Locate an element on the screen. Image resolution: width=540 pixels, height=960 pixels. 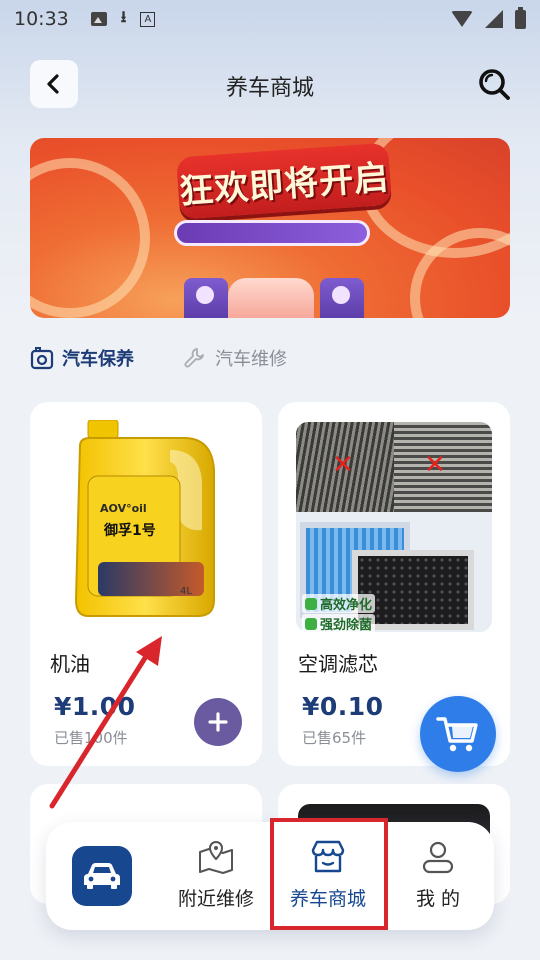
tab-car-repair: 汽车维修 is located at coordinates (235, 358).